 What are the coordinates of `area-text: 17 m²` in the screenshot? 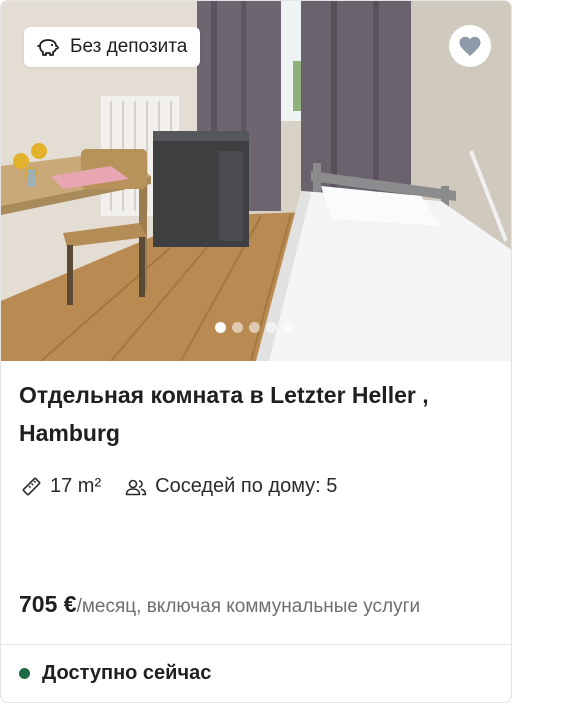 It's located at (76, 486).